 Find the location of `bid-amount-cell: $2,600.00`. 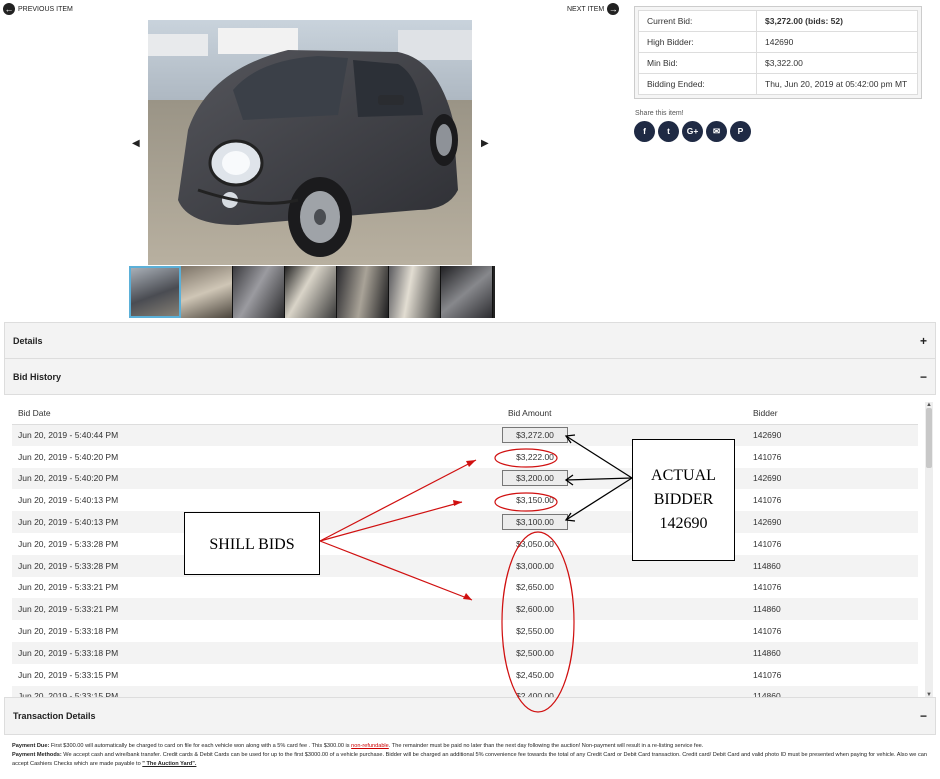

bid-amount-cell: $2,600.00 is located at coordinates (624, 609).